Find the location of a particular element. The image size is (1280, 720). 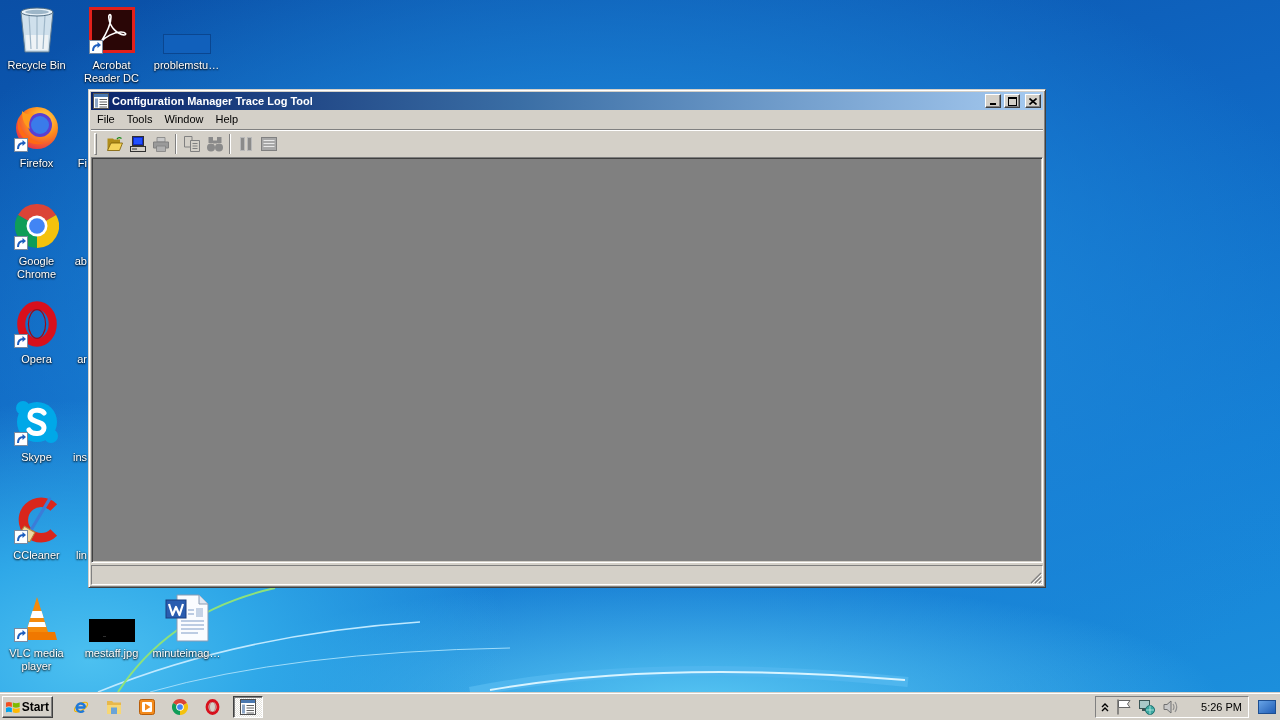

firefox-icon is located at coordinates (36, 128).